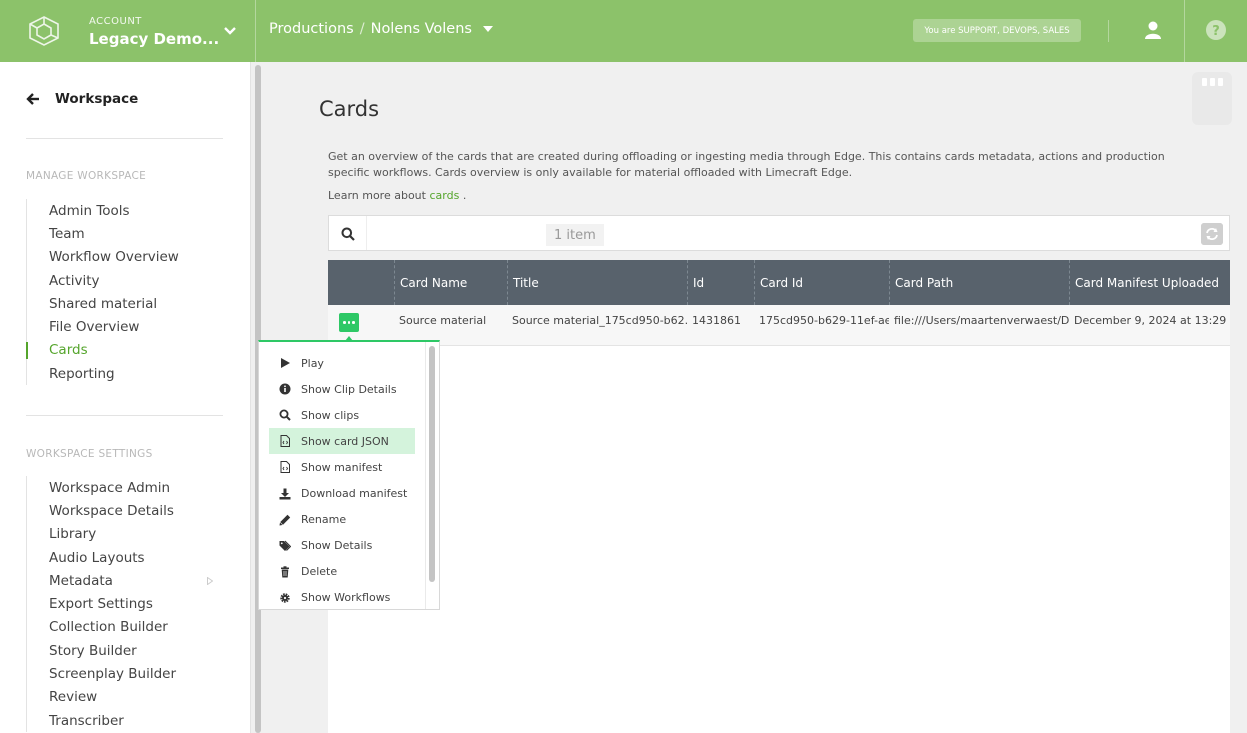 The height and width of the screenshot is (733, 1247). I want to click on breadcrumb-production-name: Nolens Volens, so click(421, 29).